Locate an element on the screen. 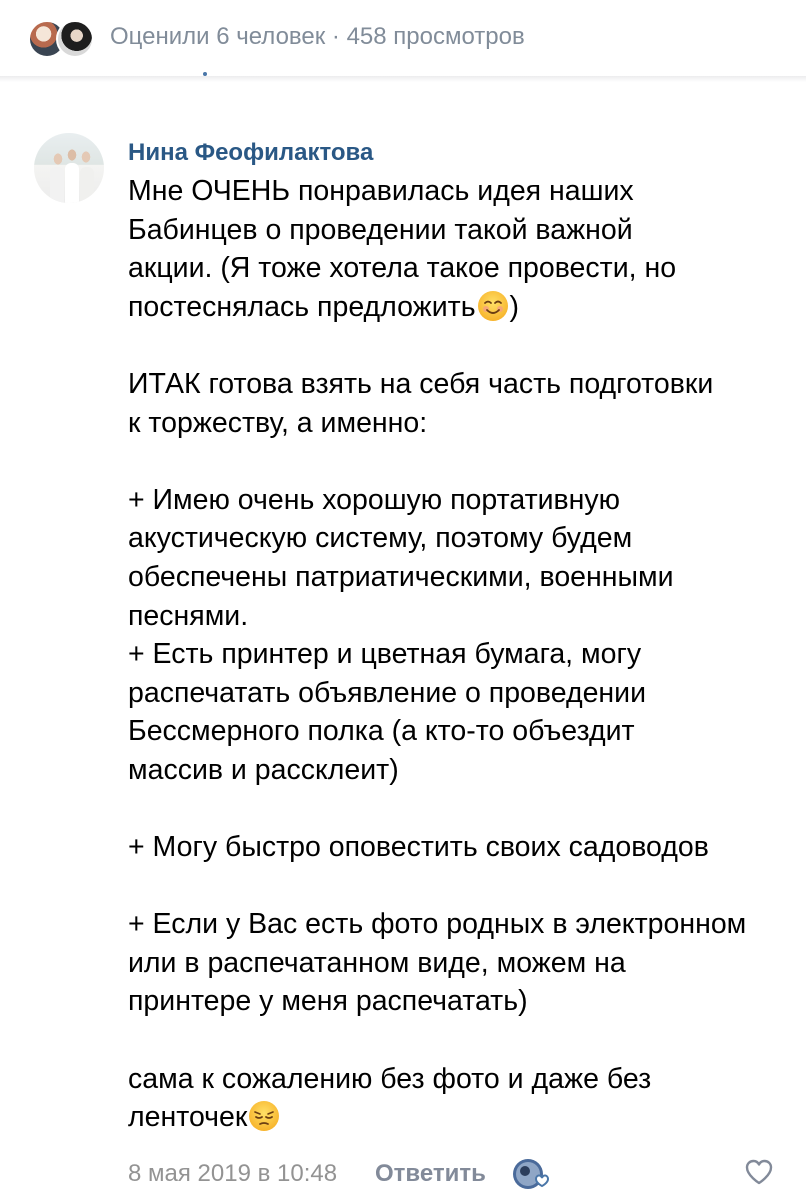 The width and height of the screenshot is (806, 1200). smiling-face-emoji is located at coordinates (492, 305).